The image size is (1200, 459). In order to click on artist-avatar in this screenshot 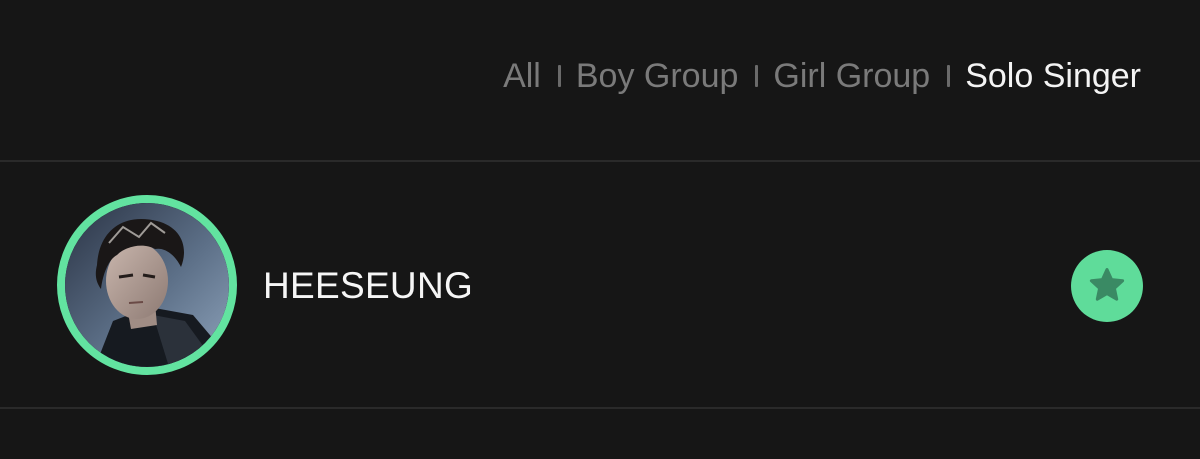, I will do `click(147, 285)`.